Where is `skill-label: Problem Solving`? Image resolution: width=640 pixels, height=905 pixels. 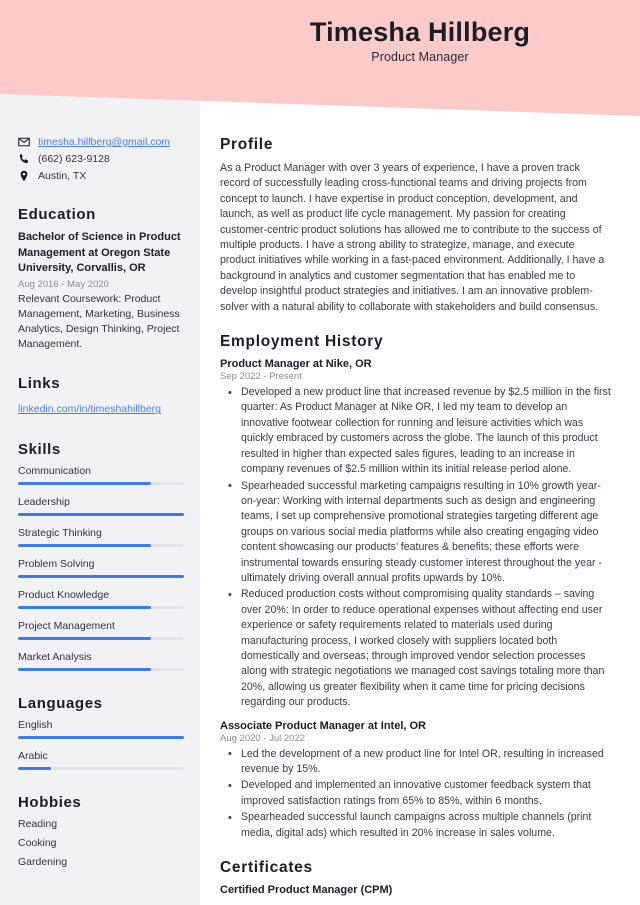
skill-label: Problem Solving is located at coordinates (56, 564).